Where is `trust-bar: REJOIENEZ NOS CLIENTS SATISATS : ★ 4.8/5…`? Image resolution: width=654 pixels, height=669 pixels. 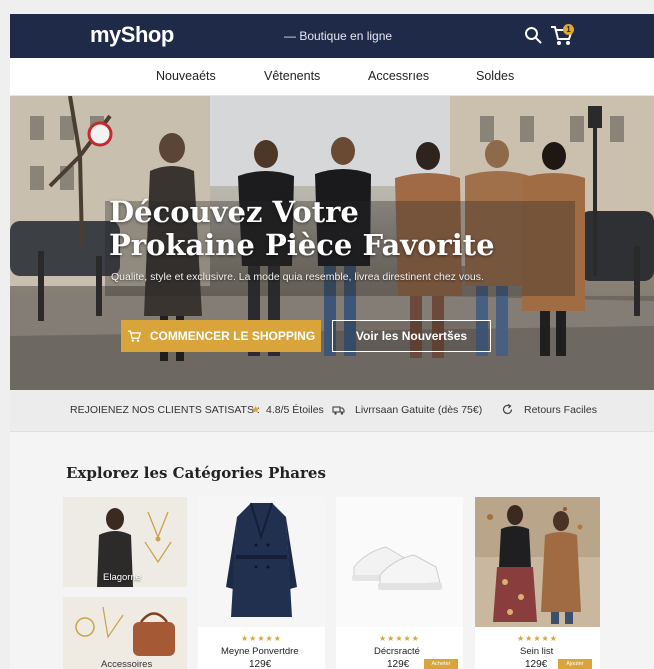
trust-bar: REJOIENEZ NOS CLIENTS SATISATS : ★ 4.8/5… is located at coordinates (332, 411).